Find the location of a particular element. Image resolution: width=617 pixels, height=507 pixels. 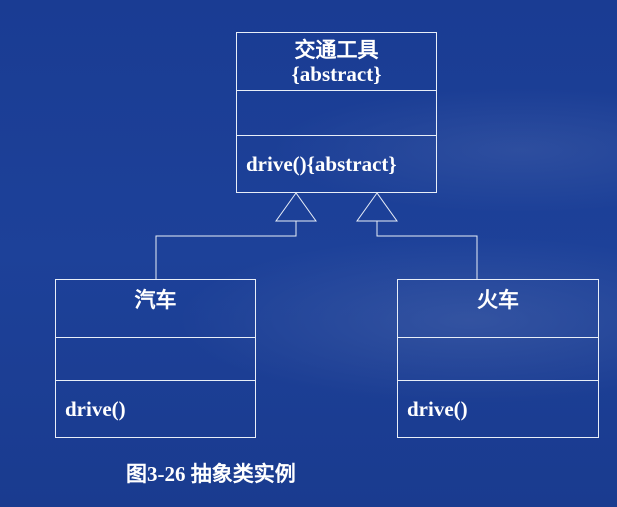

train-name-section: 火车 is located at coordinates (498, 309).